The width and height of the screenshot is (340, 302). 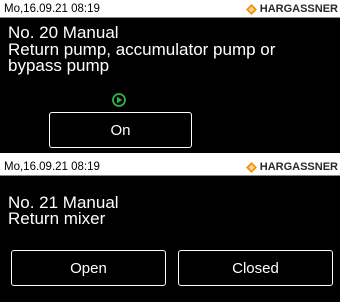 What do you see at coordinates (120, 130) in the screenshot?
I see `on-button: On` at bounding box center [120, 130].